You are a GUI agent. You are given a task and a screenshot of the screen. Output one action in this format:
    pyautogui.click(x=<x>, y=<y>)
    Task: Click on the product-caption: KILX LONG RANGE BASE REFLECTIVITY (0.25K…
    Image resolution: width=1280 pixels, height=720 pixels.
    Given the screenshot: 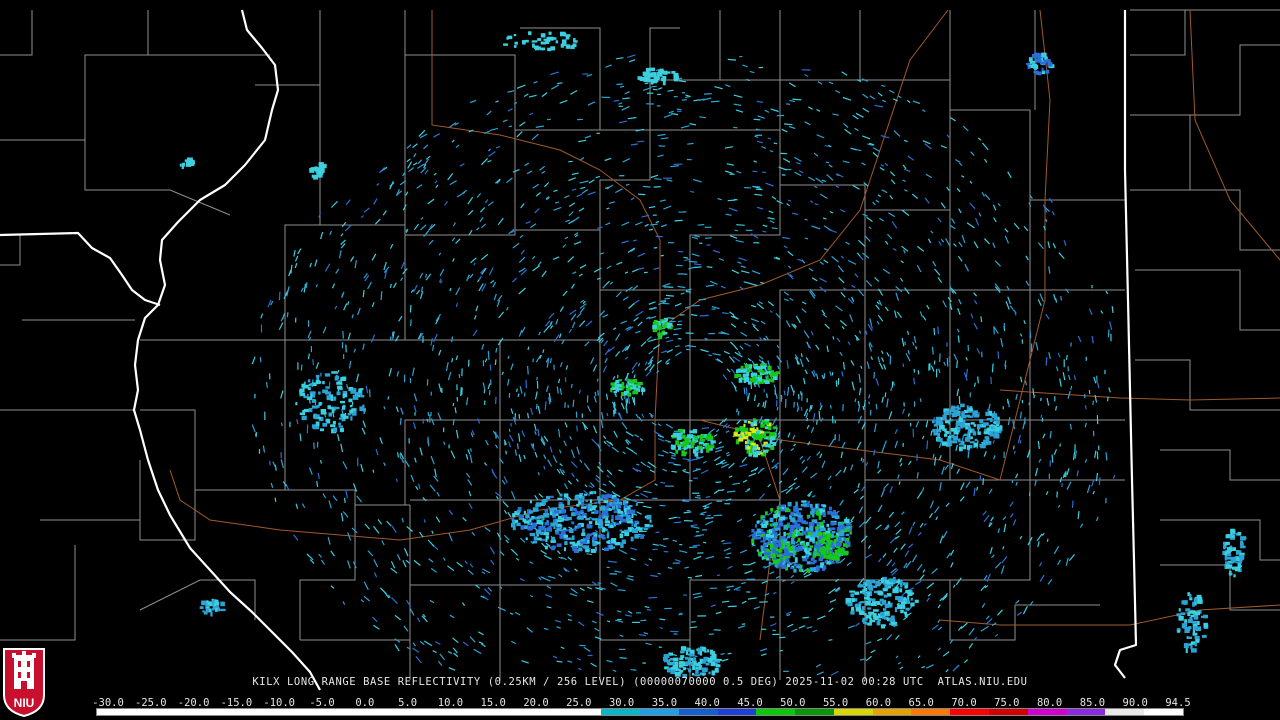 What is the action you would take?
    pyautogui.click(x=640, y=682)
    